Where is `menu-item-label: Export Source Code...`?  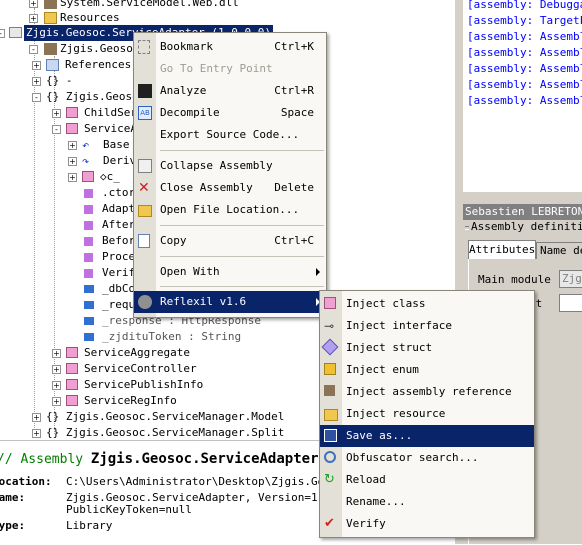
menu-item-label: Export Source Code... is located at coordinates (230, 134).